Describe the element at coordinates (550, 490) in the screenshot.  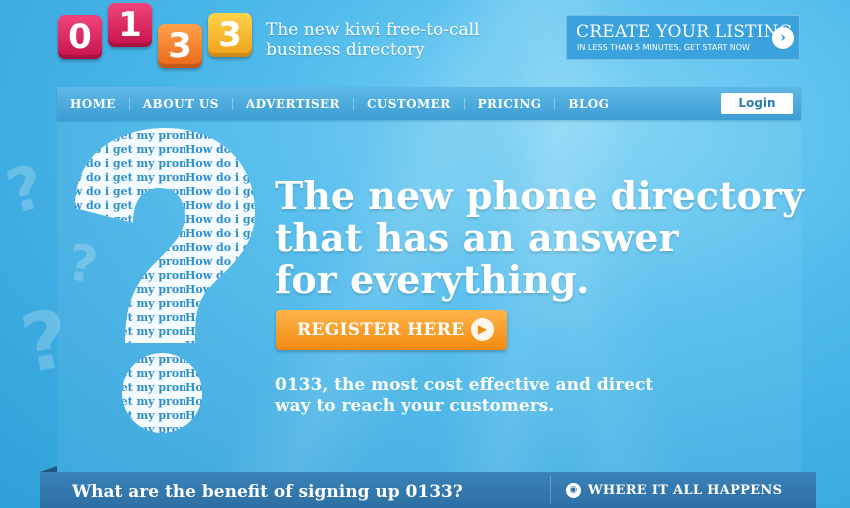
I see `divider` at that location.